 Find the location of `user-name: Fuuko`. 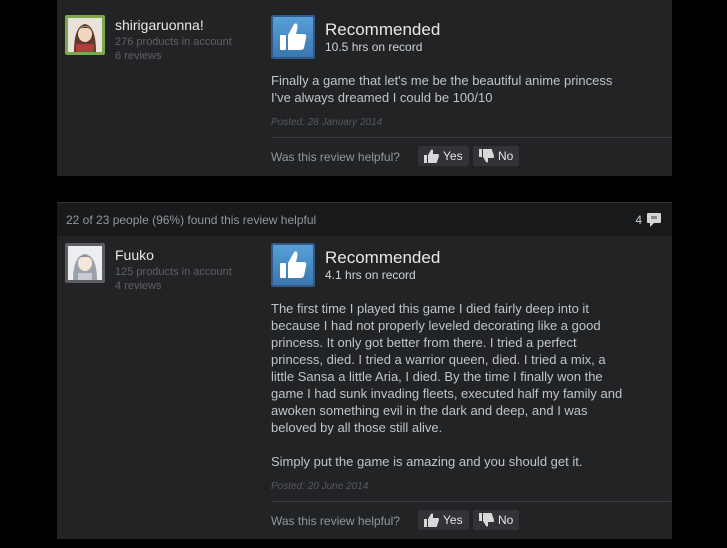

user-name: Fuuko is located at coordinates (134, 255).